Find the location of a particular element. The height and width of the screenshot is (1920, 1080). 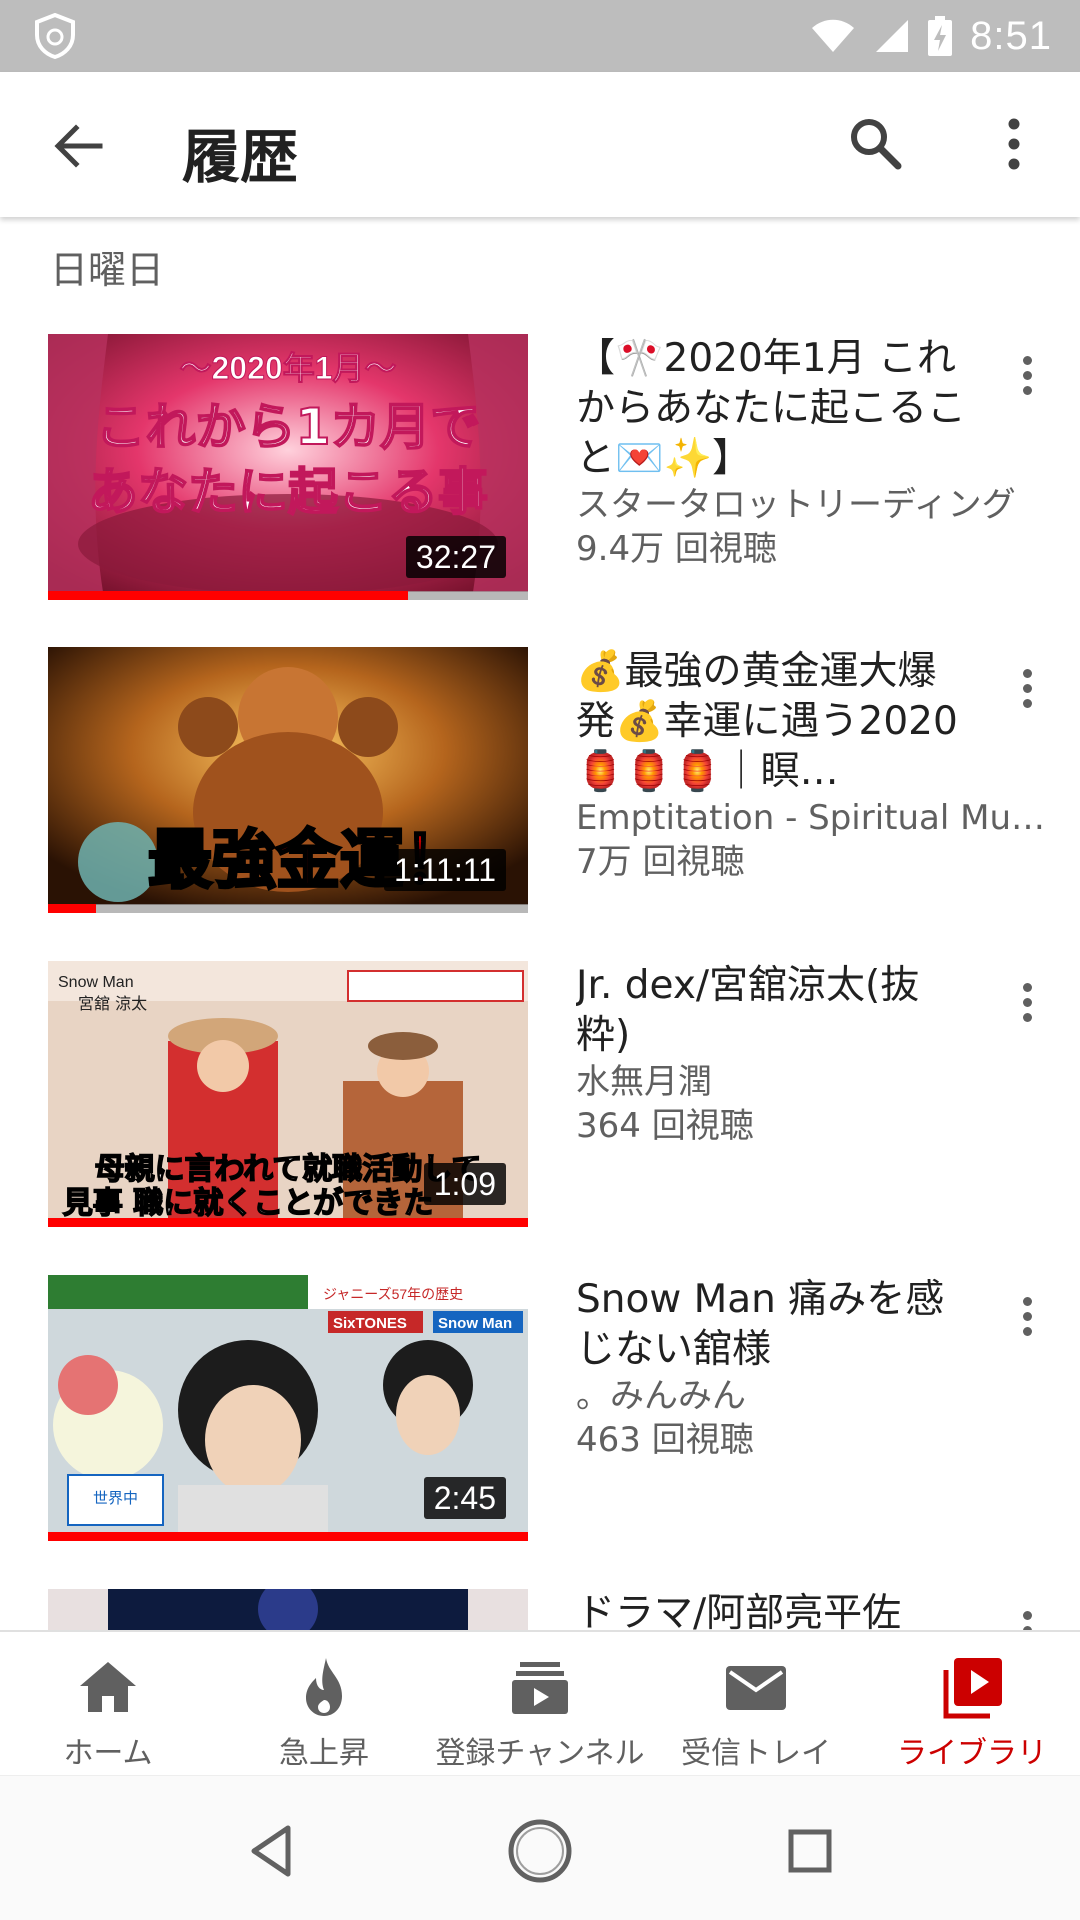

wifi-icon is located at coordinates (833, 35).